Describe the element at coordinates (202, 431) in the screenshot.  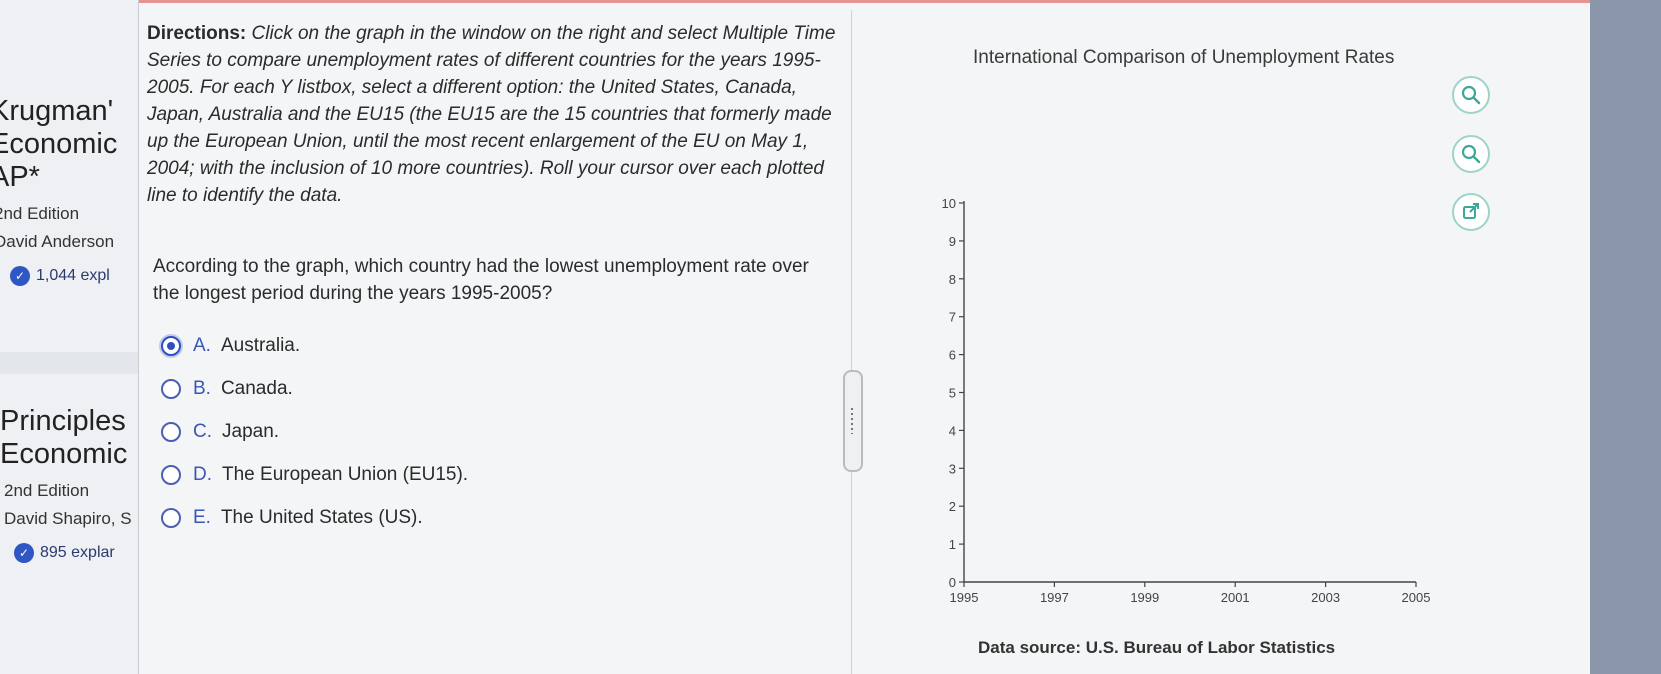
I see `choice-letter: C.` at that location.